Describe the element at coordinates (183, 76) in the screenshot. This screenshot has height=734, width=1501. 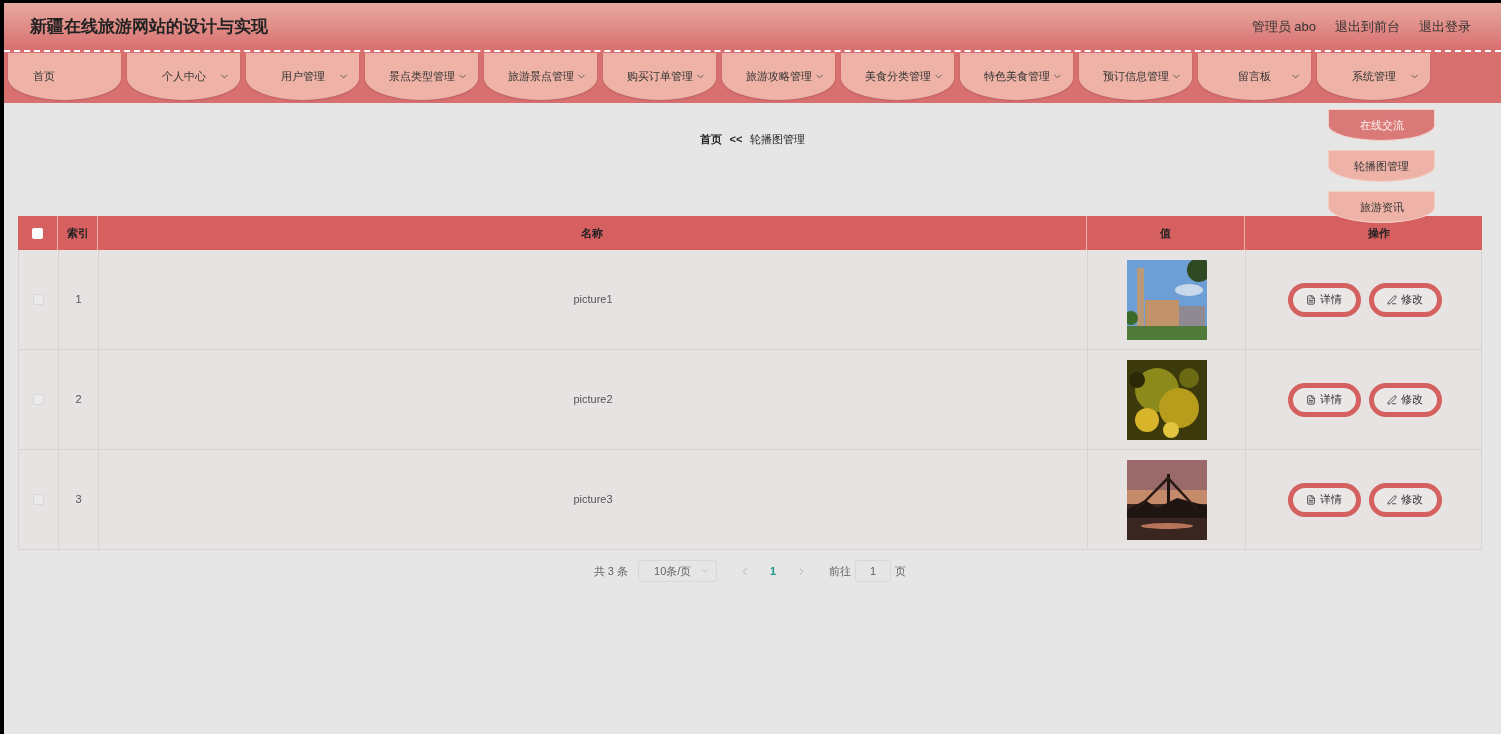
I see `nav-tab: 个人中心` at that location.